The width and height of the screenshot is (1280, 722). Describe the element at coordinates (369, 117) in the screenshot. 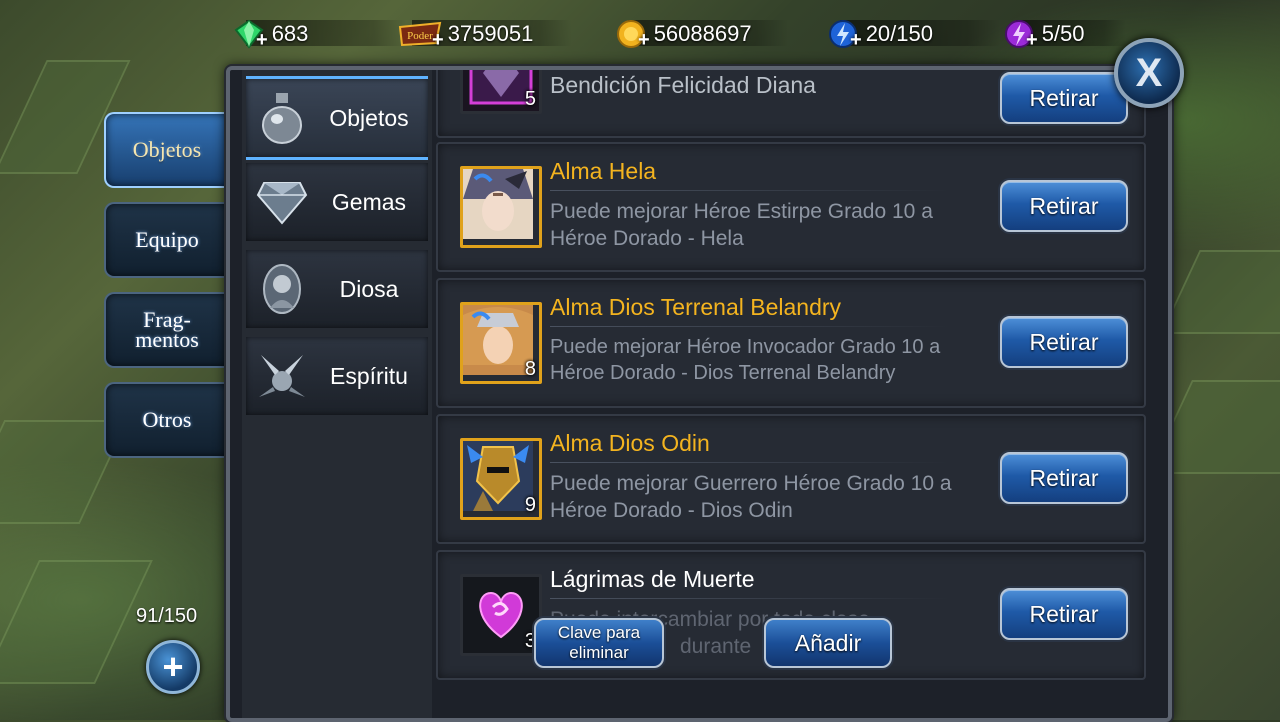

I see `category-label: Objetos` at that location.